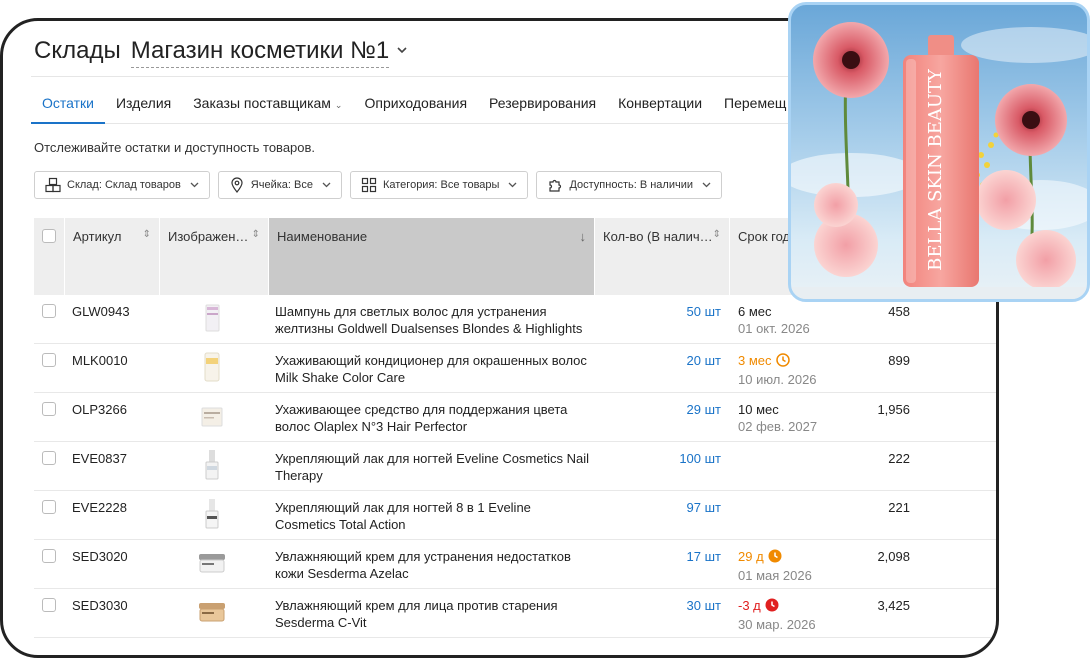  Describe the element at coordinates (899, 507) in the screenshot. I see `price: 221` at that location.